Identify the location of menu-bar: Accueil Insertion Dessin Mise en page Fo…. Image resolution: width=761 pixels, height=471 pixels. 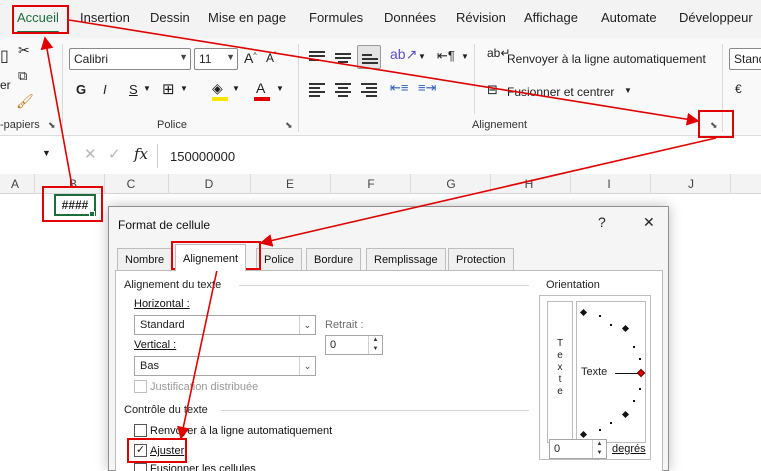
(380, 19).